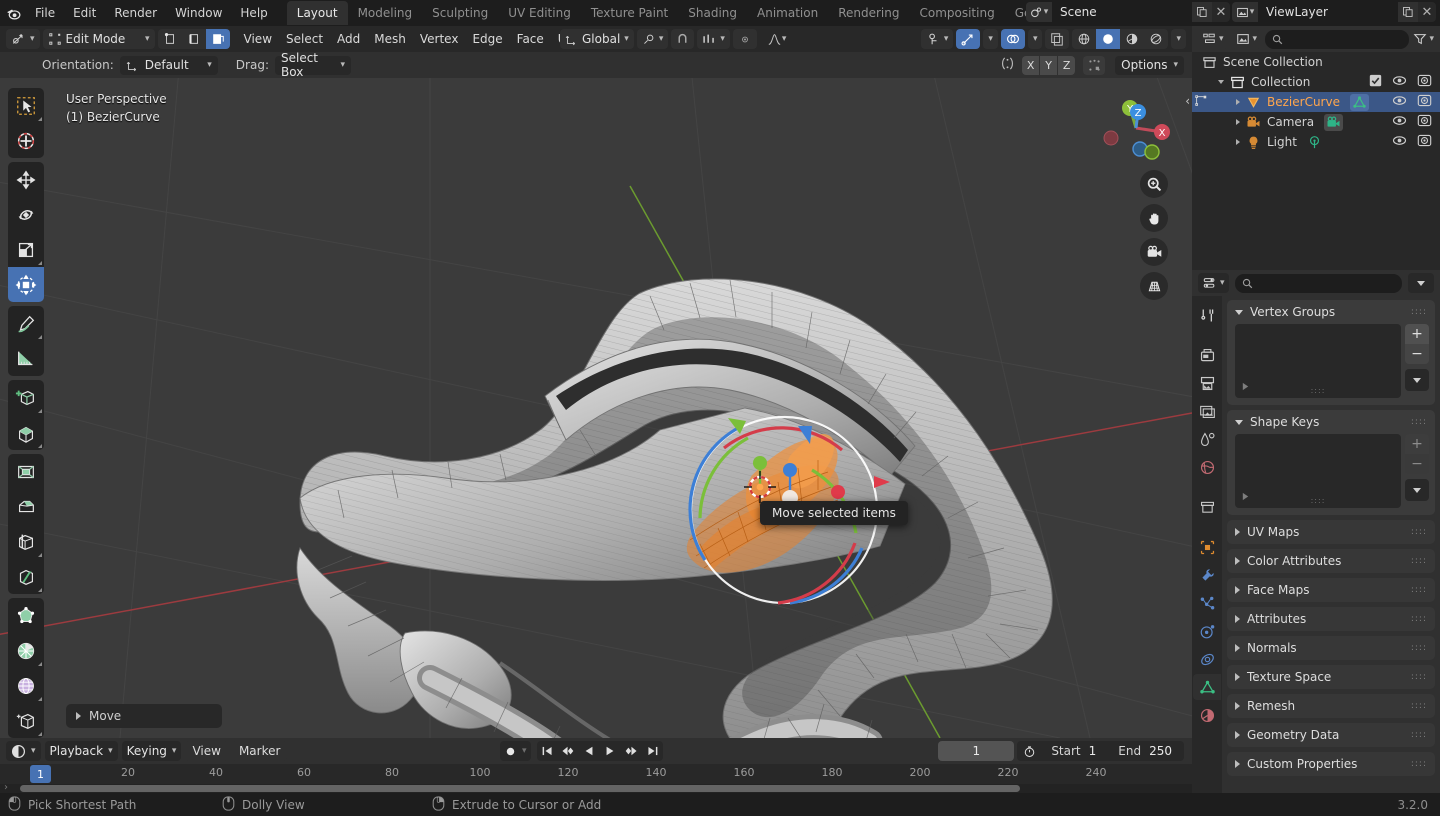 Image resolution: width=1440 pixels, height=816 pixels. Describe the element at coordinates (253, 13) in the screenshot. I see `menu-help: Help` at that location.